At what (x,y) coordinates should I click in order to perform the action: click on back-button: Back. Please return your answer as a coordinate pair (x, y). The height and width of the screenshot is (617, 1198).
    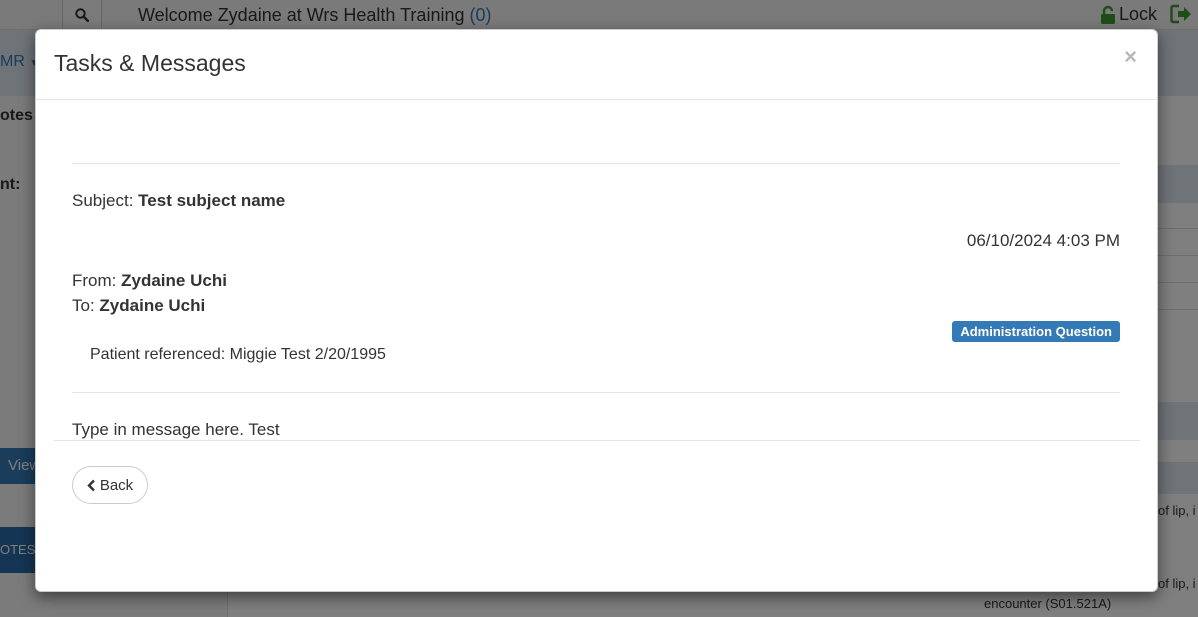
    Looking at the image, I should click on (110, 485).